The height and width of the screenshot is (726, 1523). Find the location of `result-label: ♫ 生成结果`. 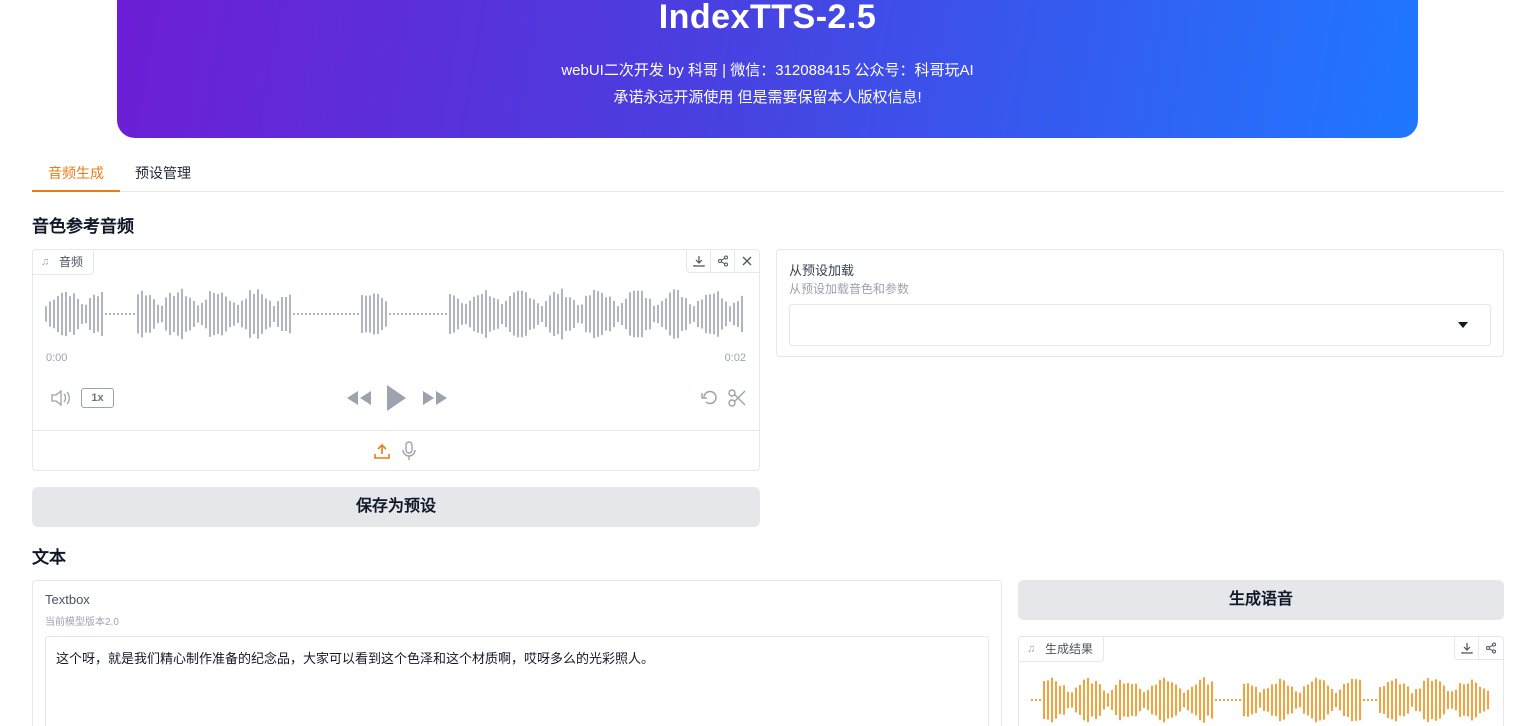

result-label: ♫ 生成结果 is located at coordinates (1062, 649).